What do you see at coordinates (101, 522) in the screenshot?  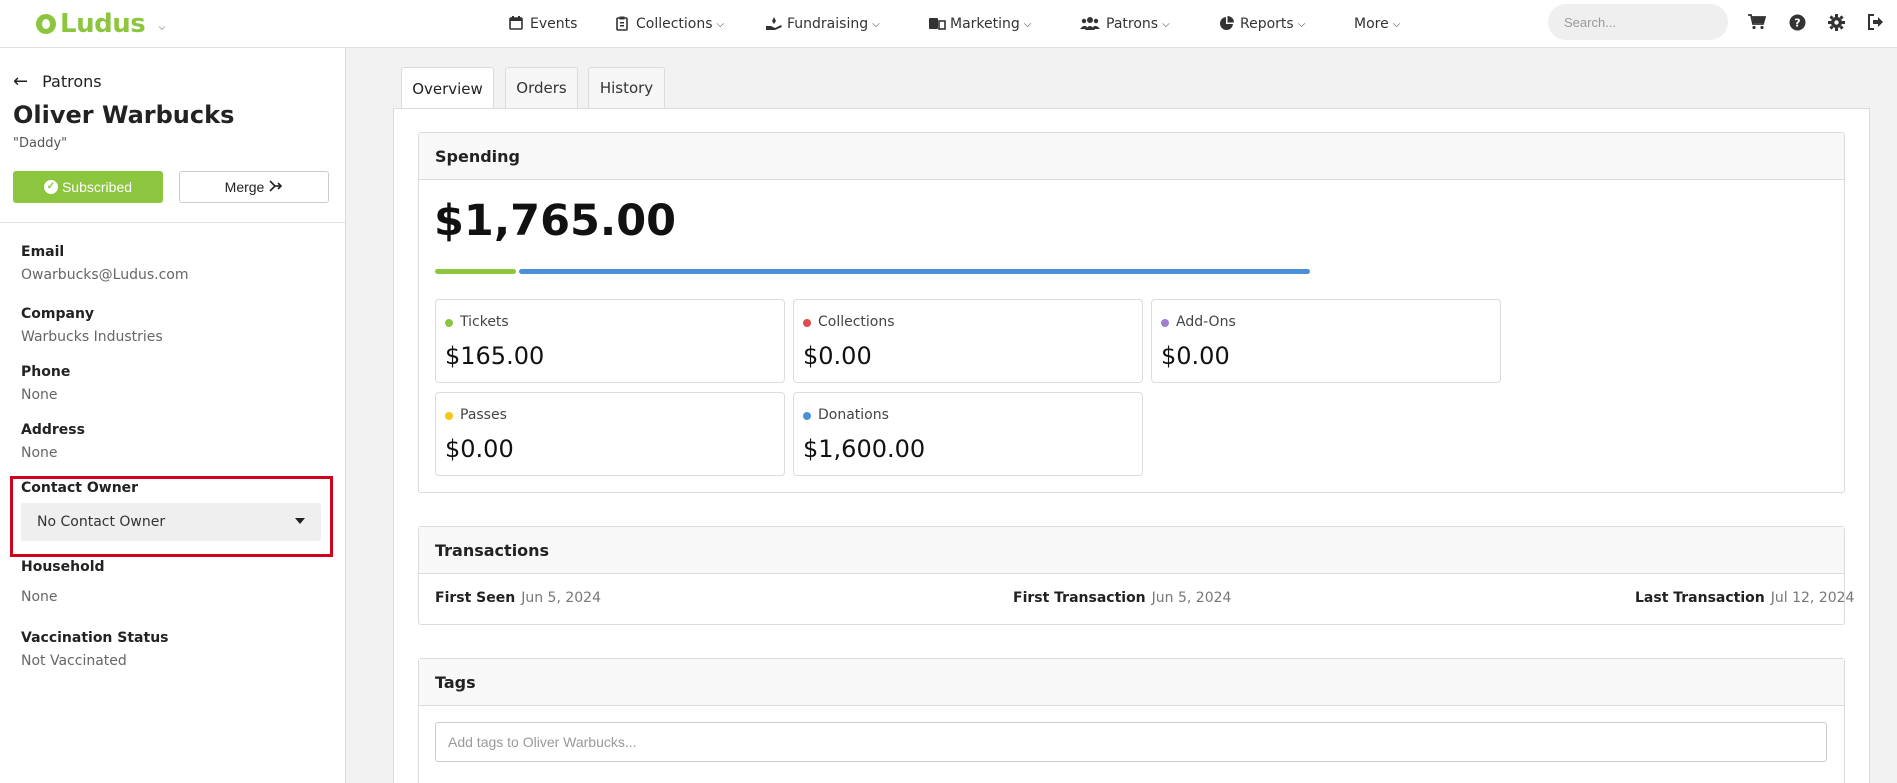 I see `contact-owner-value: No Contact Owner` at bounding box center [101, 522].